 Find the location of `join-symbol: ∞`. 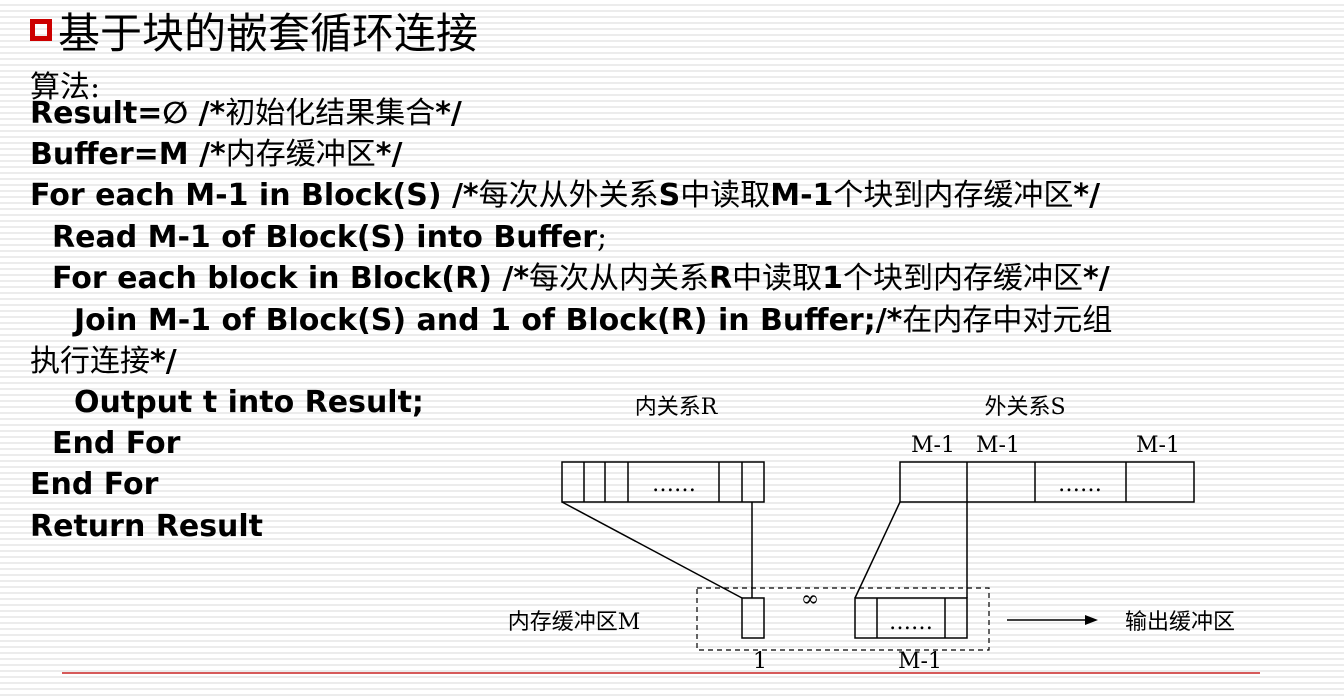

join-symbol: ∞ is located at coordinates (810, 599).